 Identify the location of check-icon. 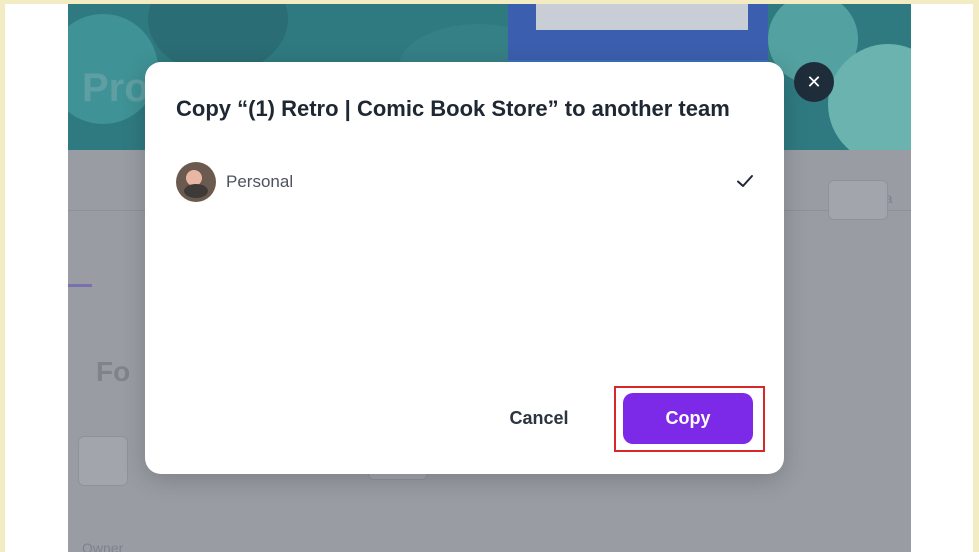
(745, 181).